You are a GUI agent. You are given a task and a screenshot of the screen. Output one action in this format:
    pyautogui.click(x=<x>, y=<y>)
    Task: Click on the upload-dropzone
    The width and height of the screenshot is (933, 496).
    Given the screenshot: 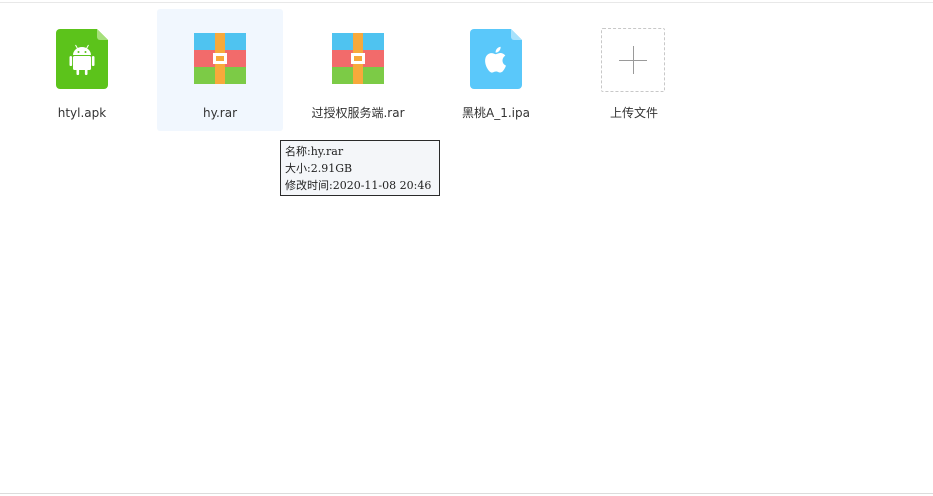 What is the action you would take?
    pyautogui.click(x=633, y=60)
    